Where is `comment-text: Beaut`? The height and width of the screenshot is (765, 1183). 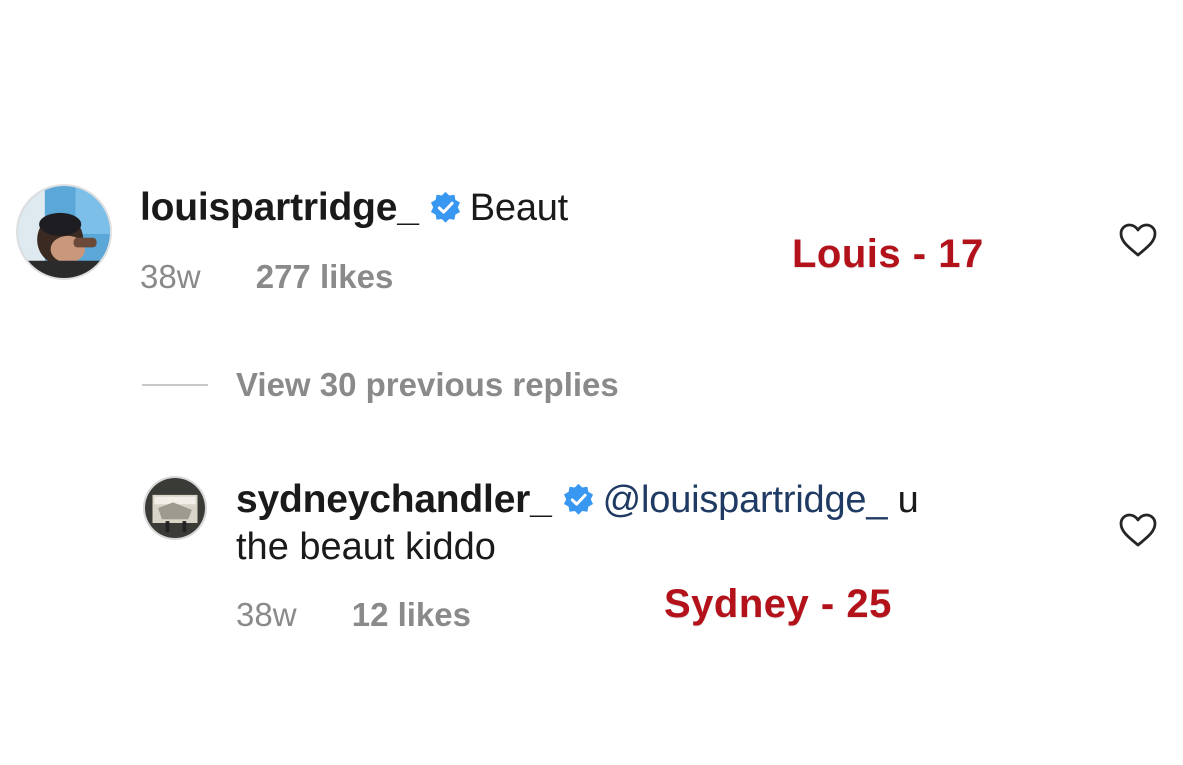 comment-text: Beaut is located at coordinates (519, 208).